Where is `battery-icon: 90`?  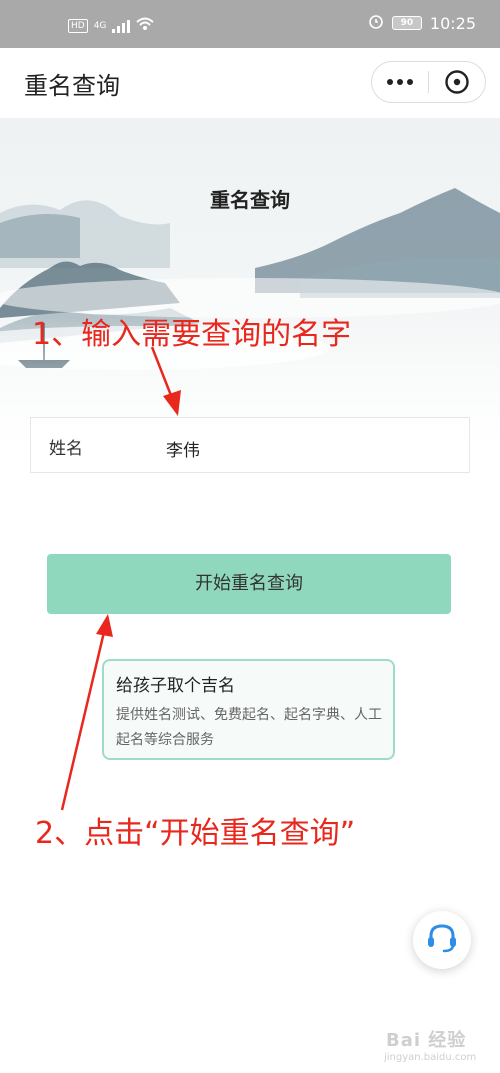
battery-icon: 90 is located at coordinates (406, 23).